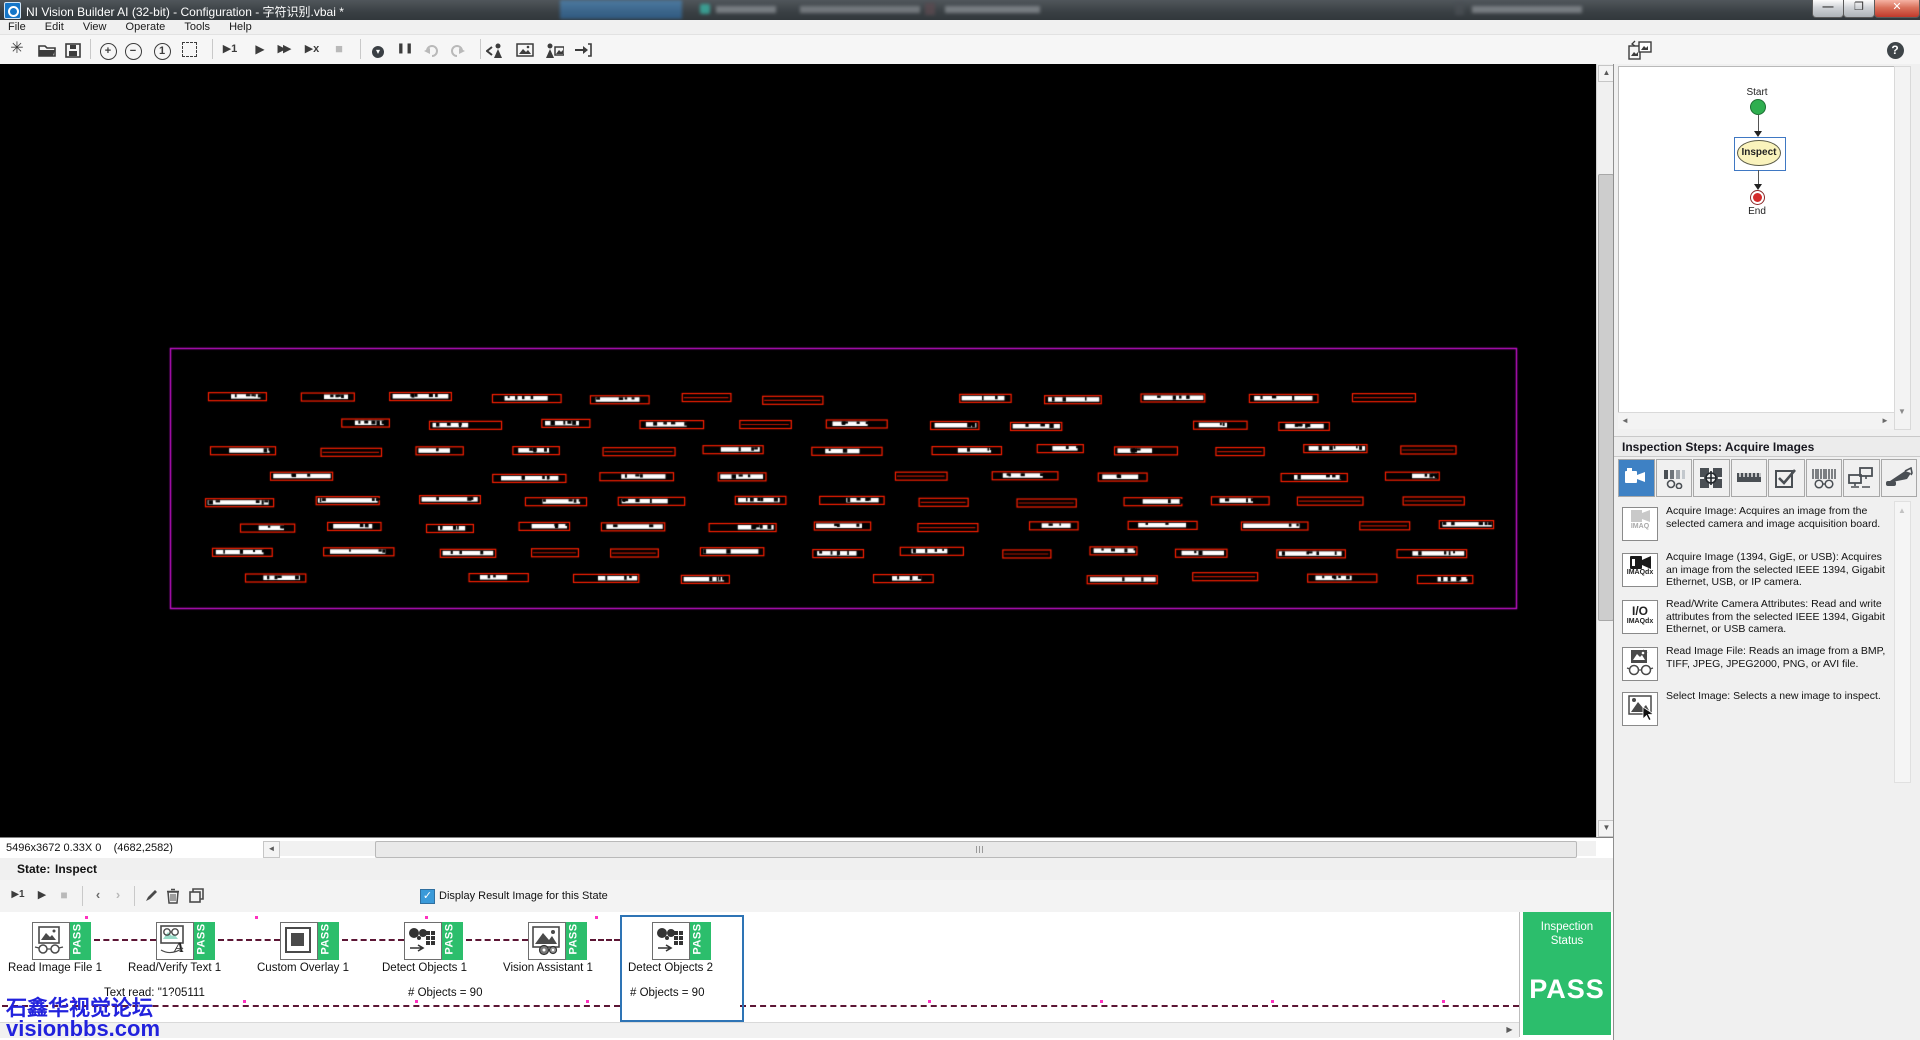 Image resolution: width=1920 pixels, height=1040 pixels. What do you see at coordinates (51, 941) in the screenshot?
I see `step-read-image-file` at bounding box center [51, 941].